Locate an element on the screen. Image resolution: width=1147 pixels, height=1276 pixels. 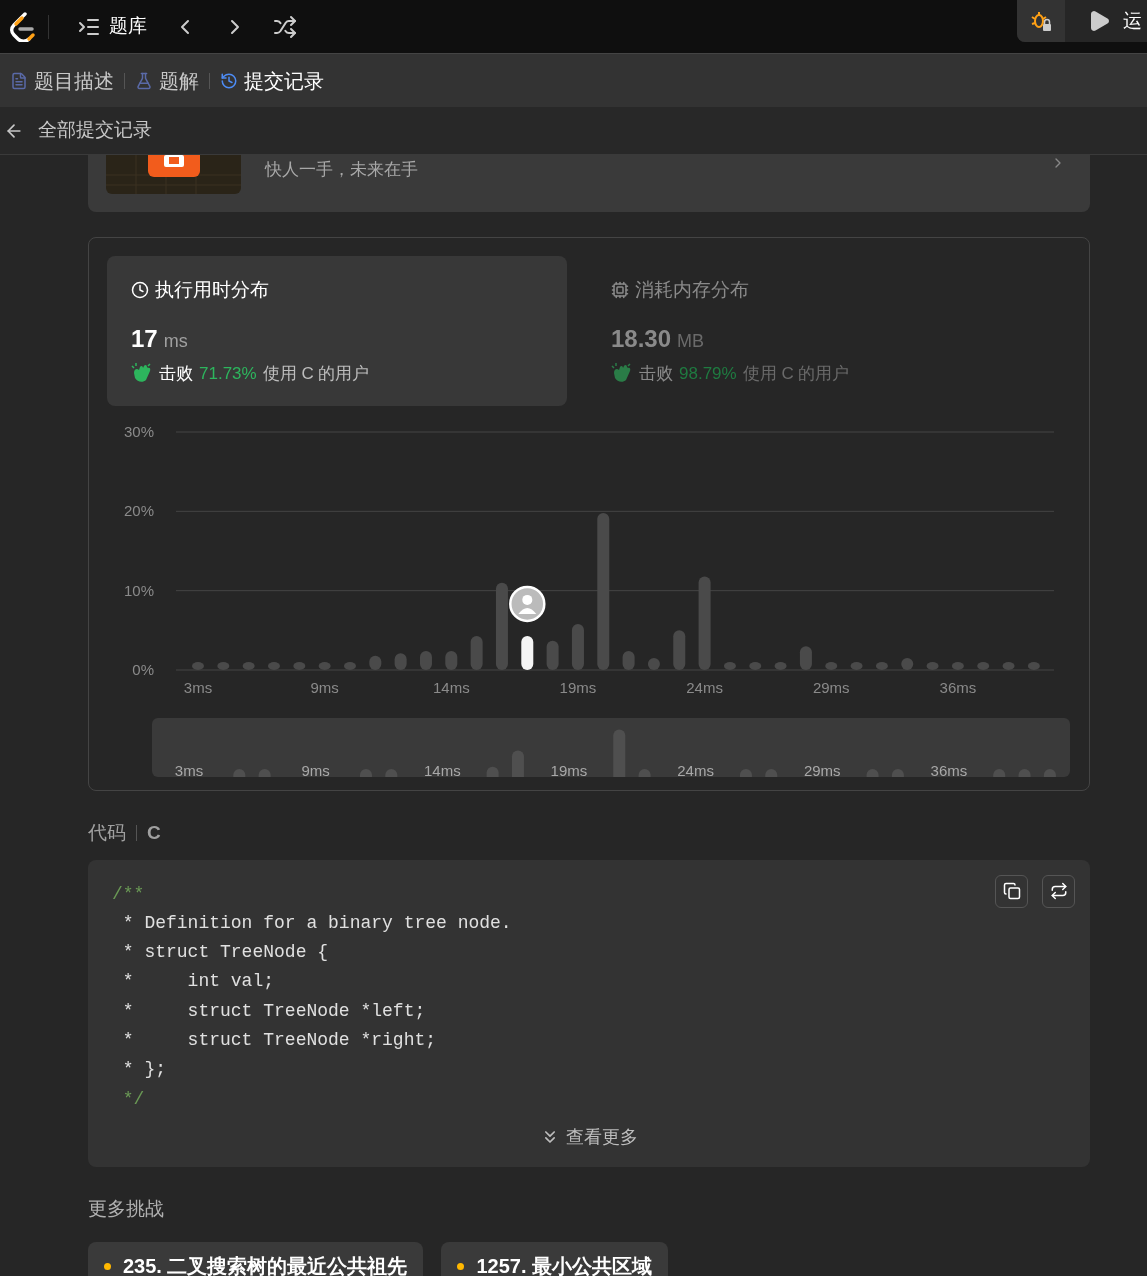
overview-label: 19ms is located at coordinates (569, 769).